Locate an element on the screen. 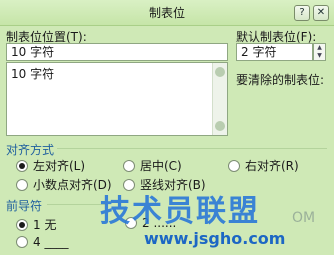 Image resolution: width=334 pixels, height=255 pixels. vertical-scrollbar is located at coordinates (219, 99).